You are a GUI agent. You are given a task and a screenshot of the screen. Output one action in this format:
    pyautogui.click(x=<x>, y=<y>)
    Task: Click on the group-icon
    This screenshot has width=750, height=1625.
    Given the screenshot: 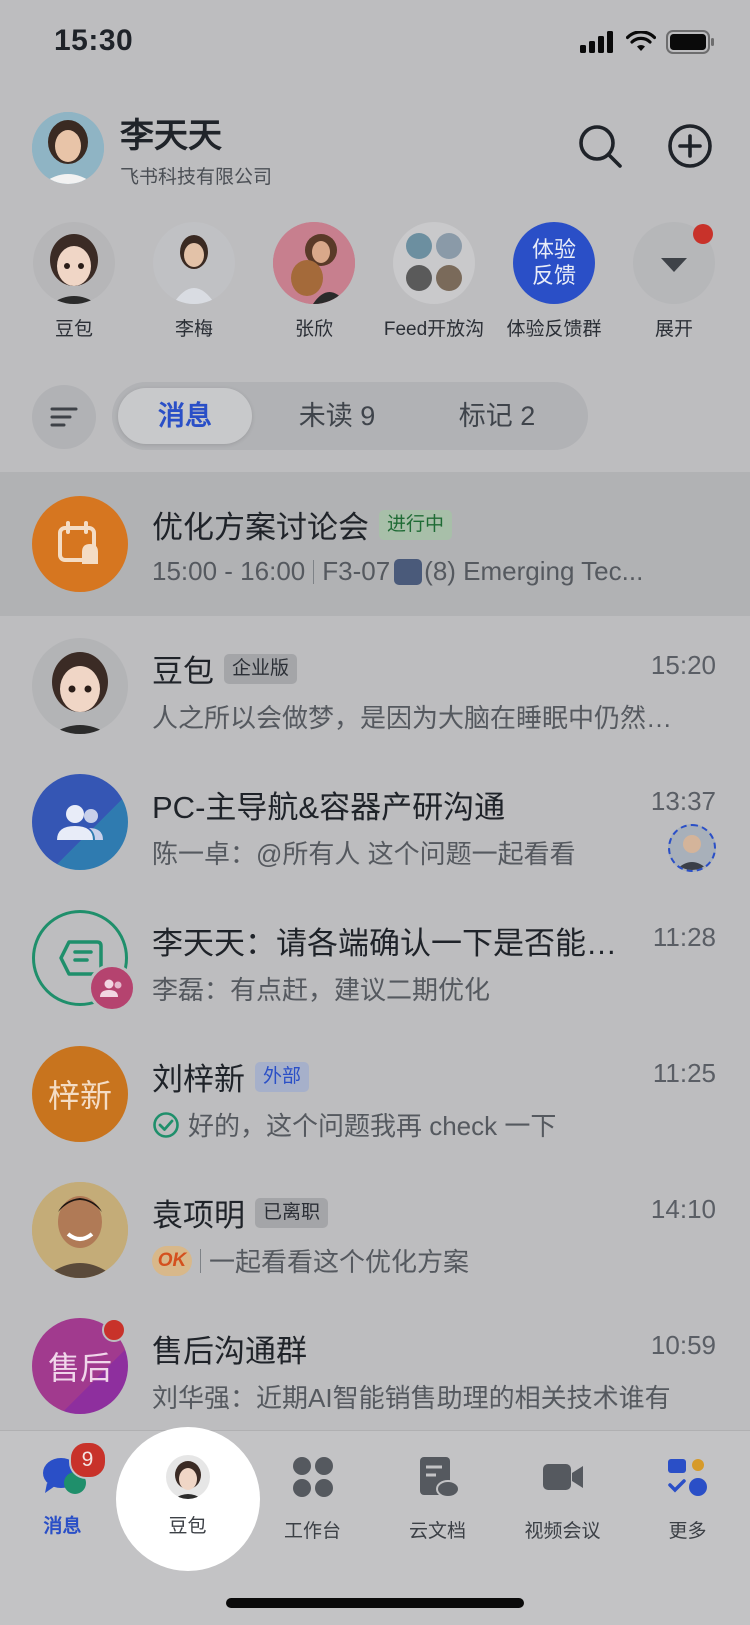 What is the action you would take?
    pyautogui.click(x=80, y=822)
    